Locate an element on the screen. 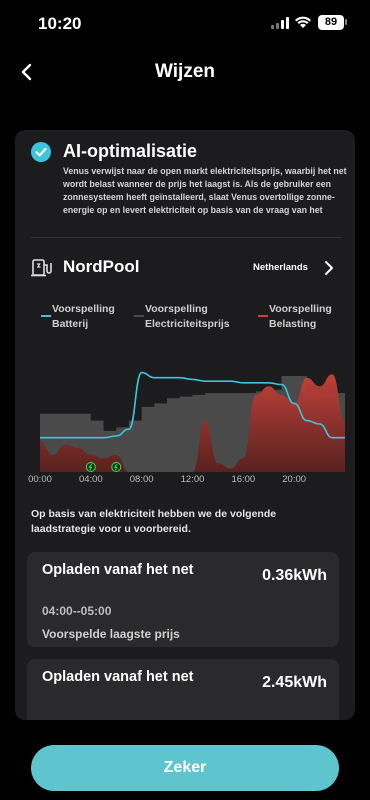  page-title: Wijzen is located at coordinates (185, 71).